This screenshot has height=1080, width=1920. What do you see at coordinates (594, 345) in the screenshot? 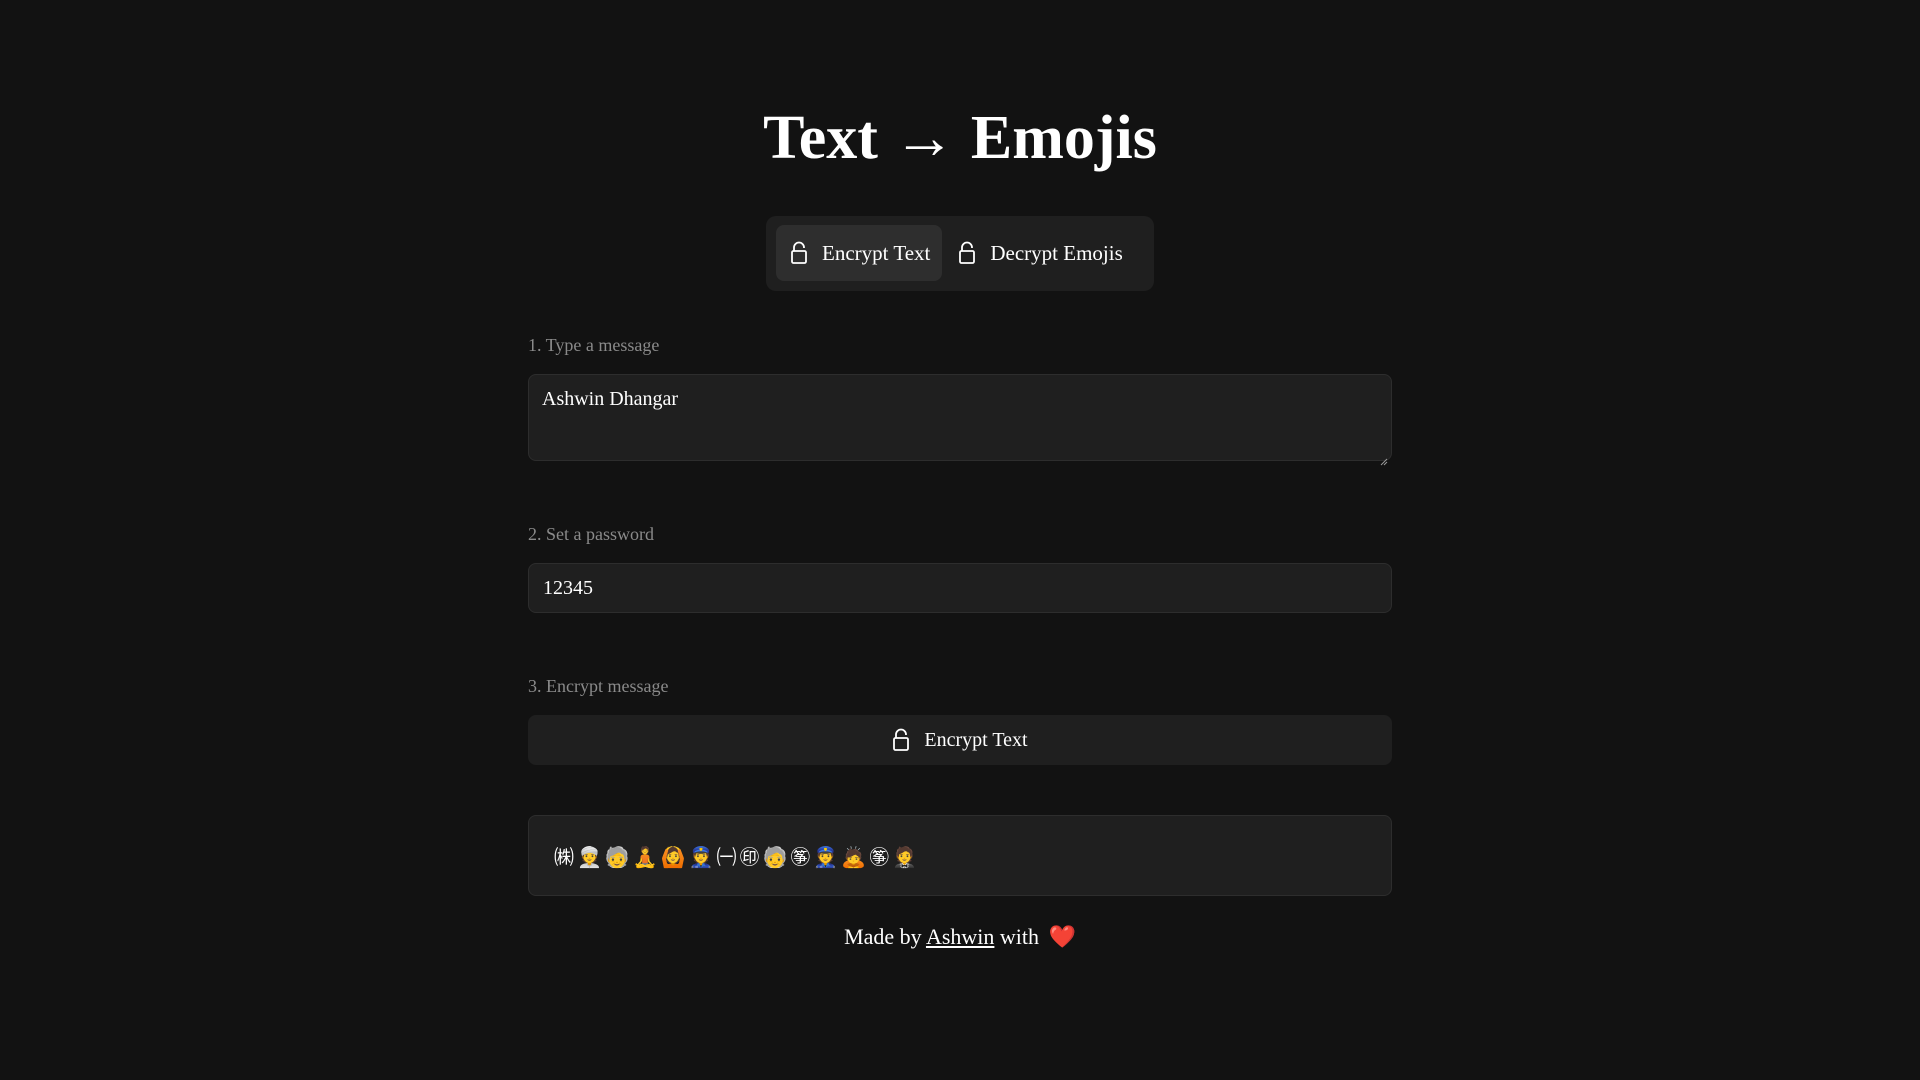
I see `message-label: 1. Type a message` at bounding box center [594, 345].